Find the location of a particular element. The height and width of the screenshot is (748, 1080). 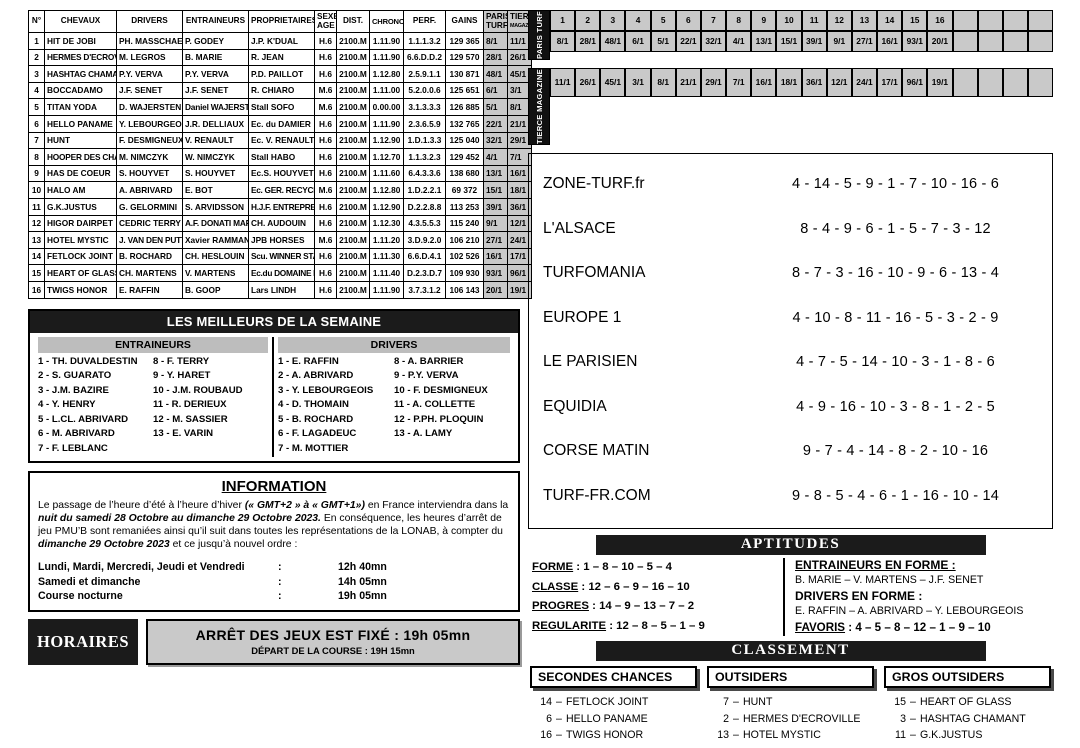

cell-gains: 113 253 is located at coordinates (464, 206).